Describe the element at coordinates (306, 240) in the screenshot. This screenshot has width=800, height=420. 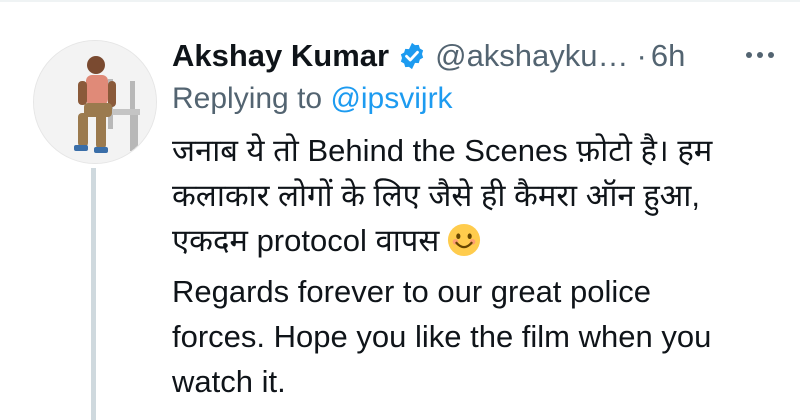
I see `tweet-text-span: एकदम protocol वापस` at that location.